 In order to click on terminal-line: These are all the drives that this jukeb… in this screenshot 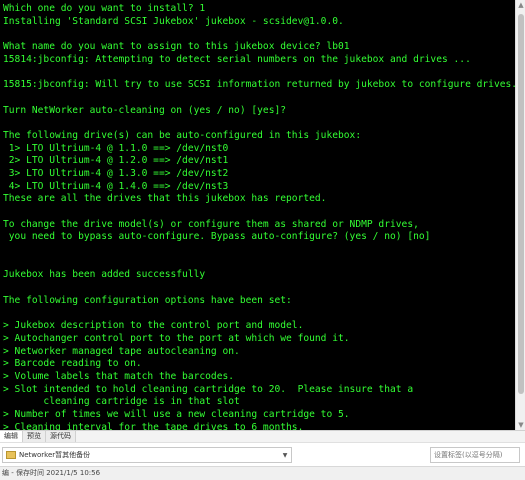, I will do `click(165, 199)`.